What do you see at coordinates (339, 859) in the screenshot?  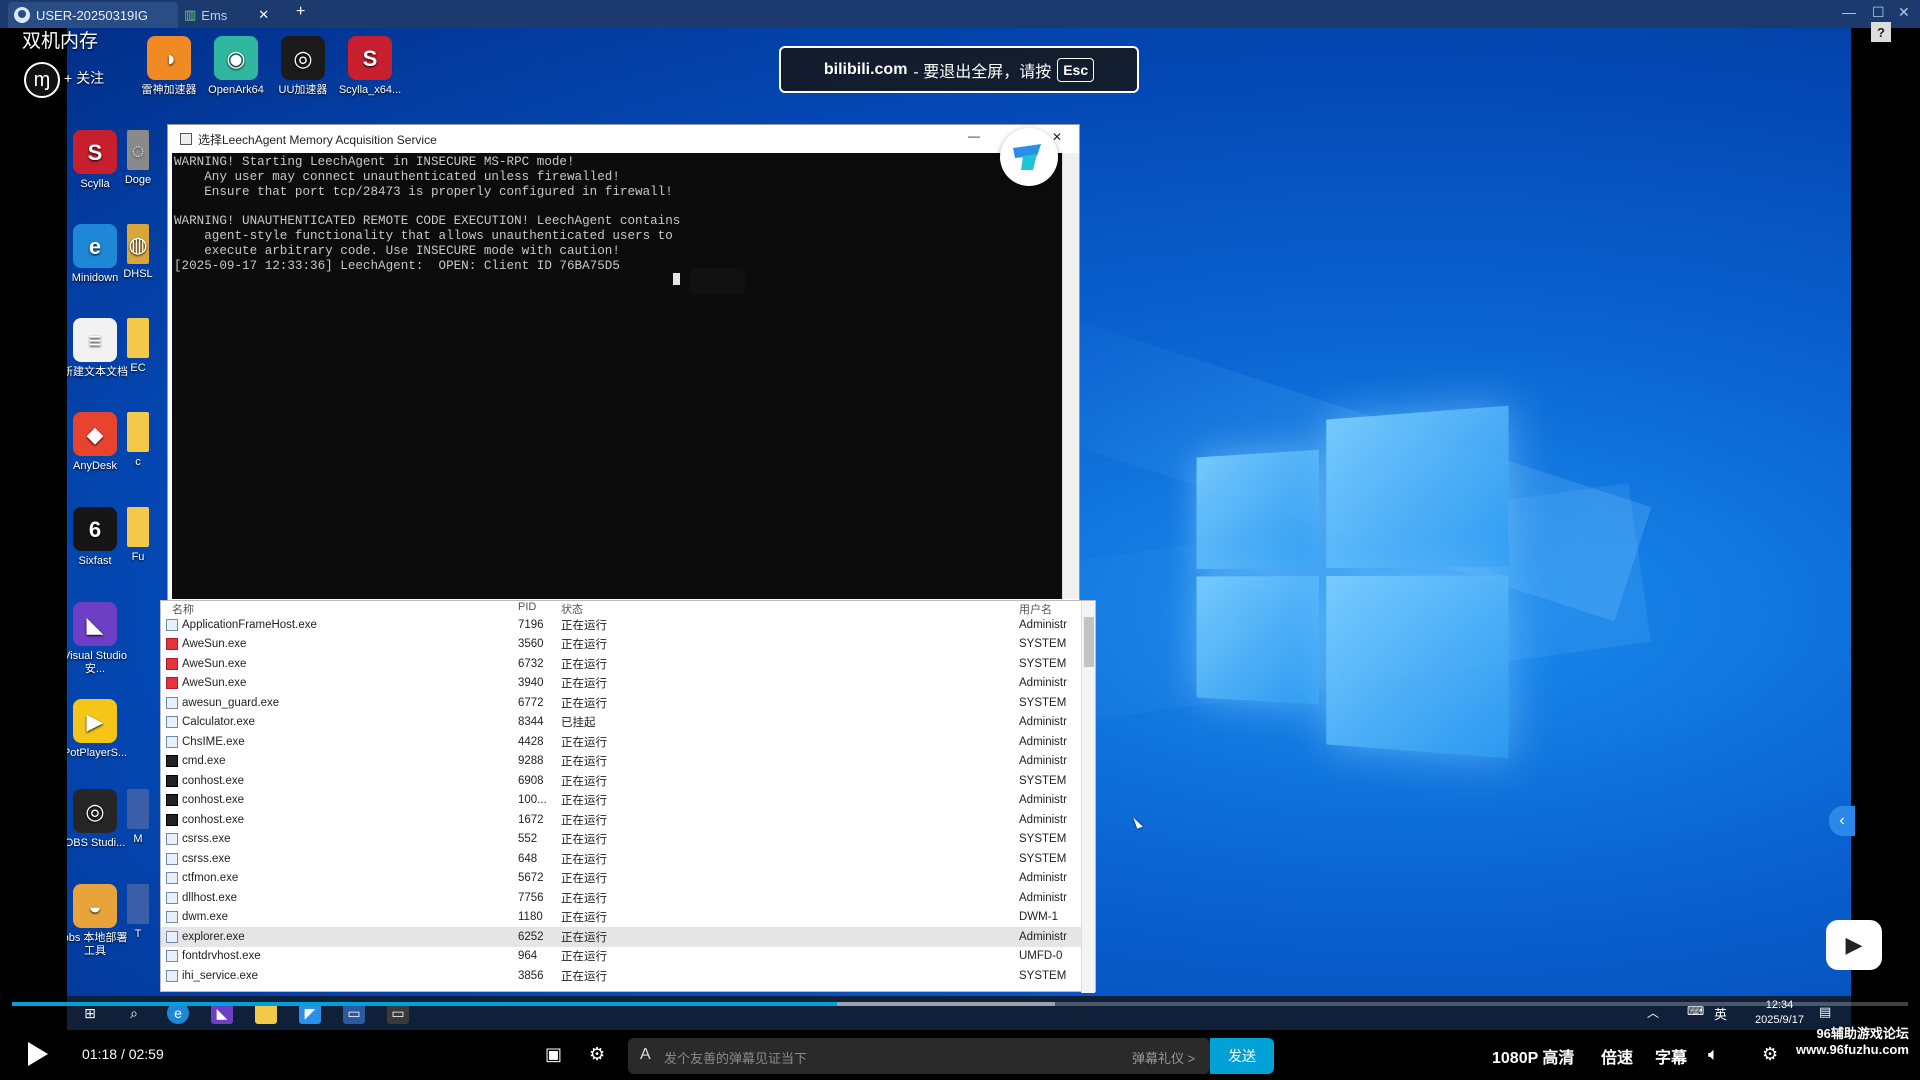 I see `process-name-cell: csrss.exe` at bounding box center [339, 859].